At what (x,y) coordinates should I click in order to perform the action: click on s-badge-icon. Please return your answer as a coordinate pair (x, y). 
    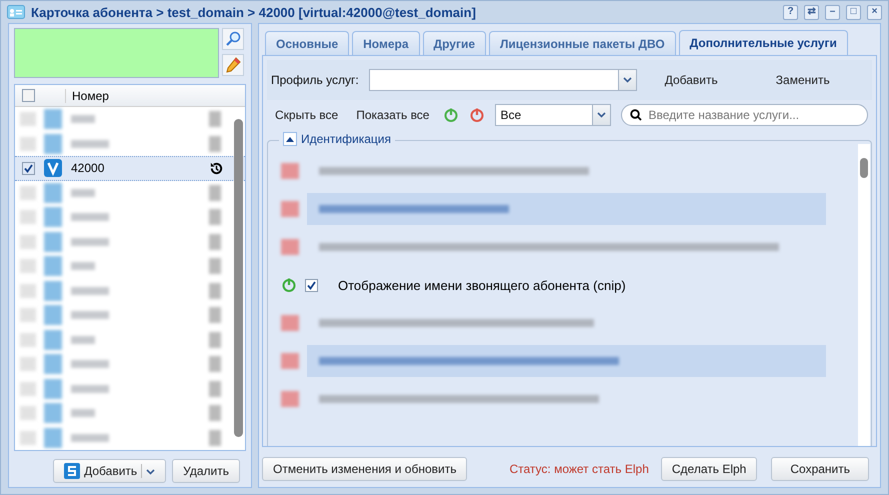
    Looking at the image, I should click on (72, 471).